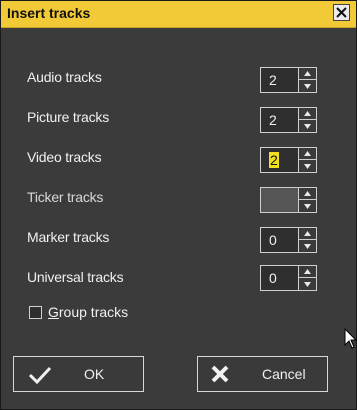  Describe the element at coordinates (68, 117) in the screenshot. I see `picture-tracks-label: Picture tracks` at that location.